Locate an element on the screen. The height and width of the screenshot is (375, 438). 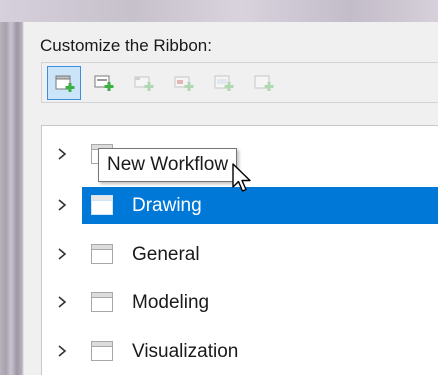
new-command-button is located at coordinates (264, 83).